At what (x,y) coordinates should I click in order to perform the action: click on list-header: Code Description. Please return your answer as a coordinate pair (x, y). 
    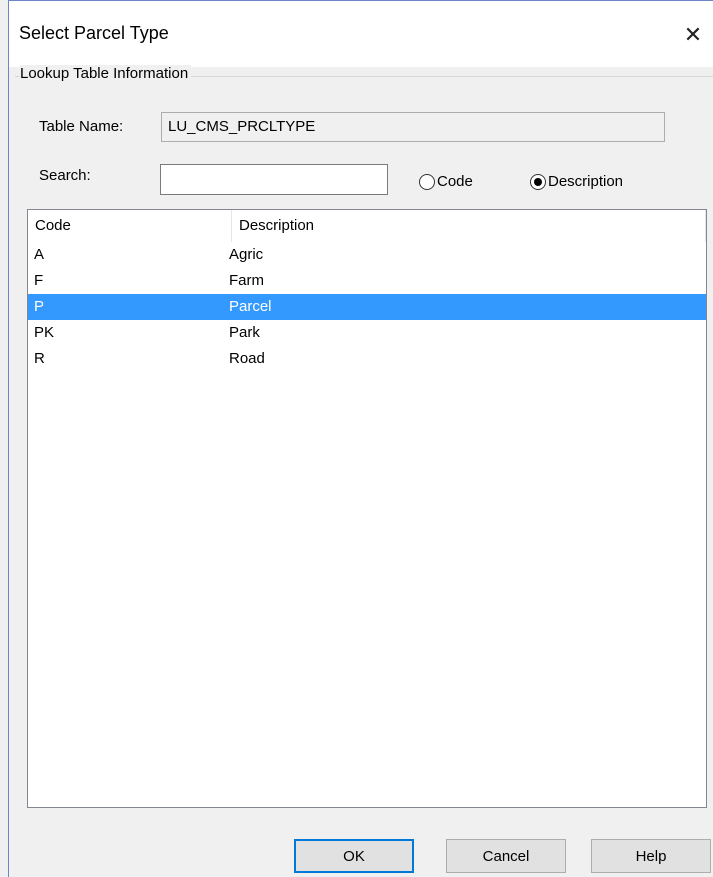
    Looking at the image, I should click on (367, 226).